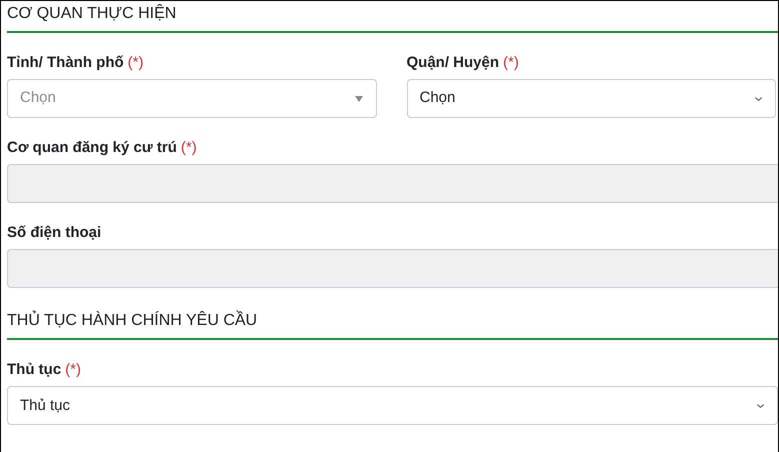 The width and height of the screenshot is (779, 452). What do you see at coordinates (453, 63) in the screenshot?
I see `field-label: Quận/ Huyện` at bounding box center [453, 63].